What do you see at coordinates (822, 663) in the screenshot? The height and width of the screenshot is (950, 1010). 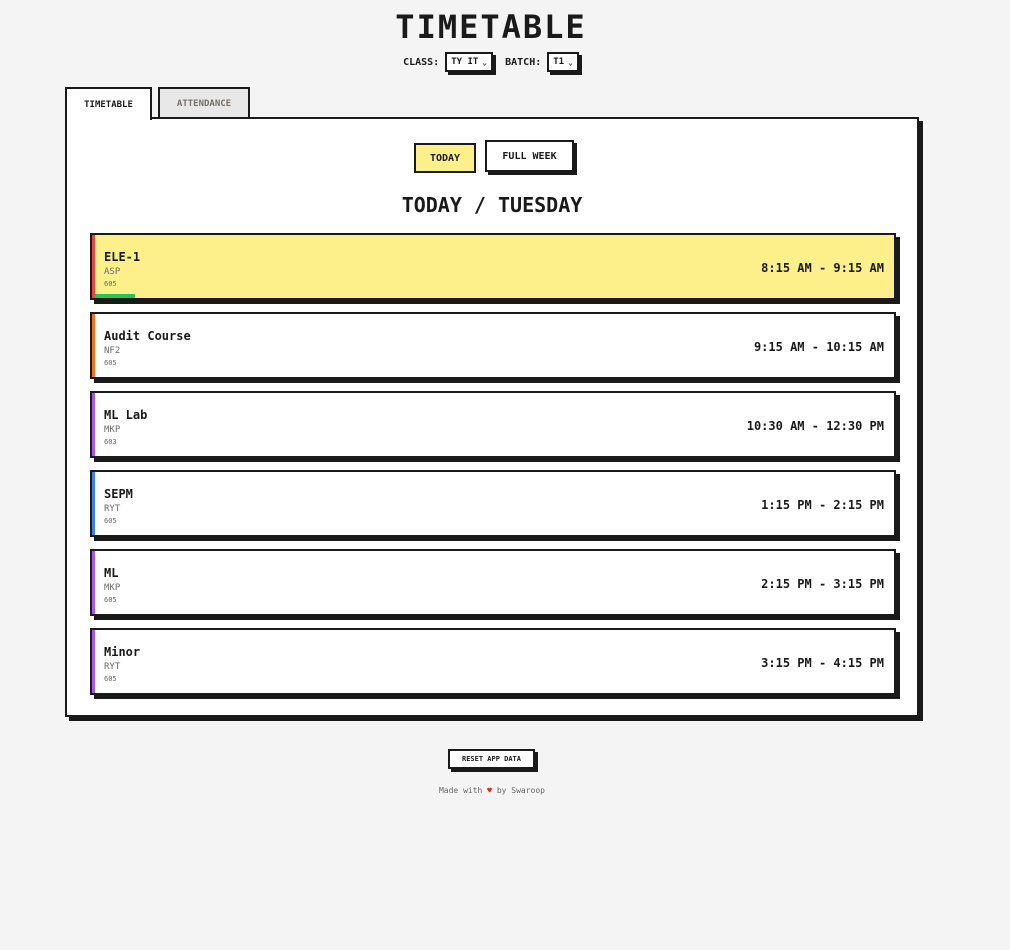 I see `class-time: 3:15 PM - 4:15 PM` at bounding box center [822, 663].